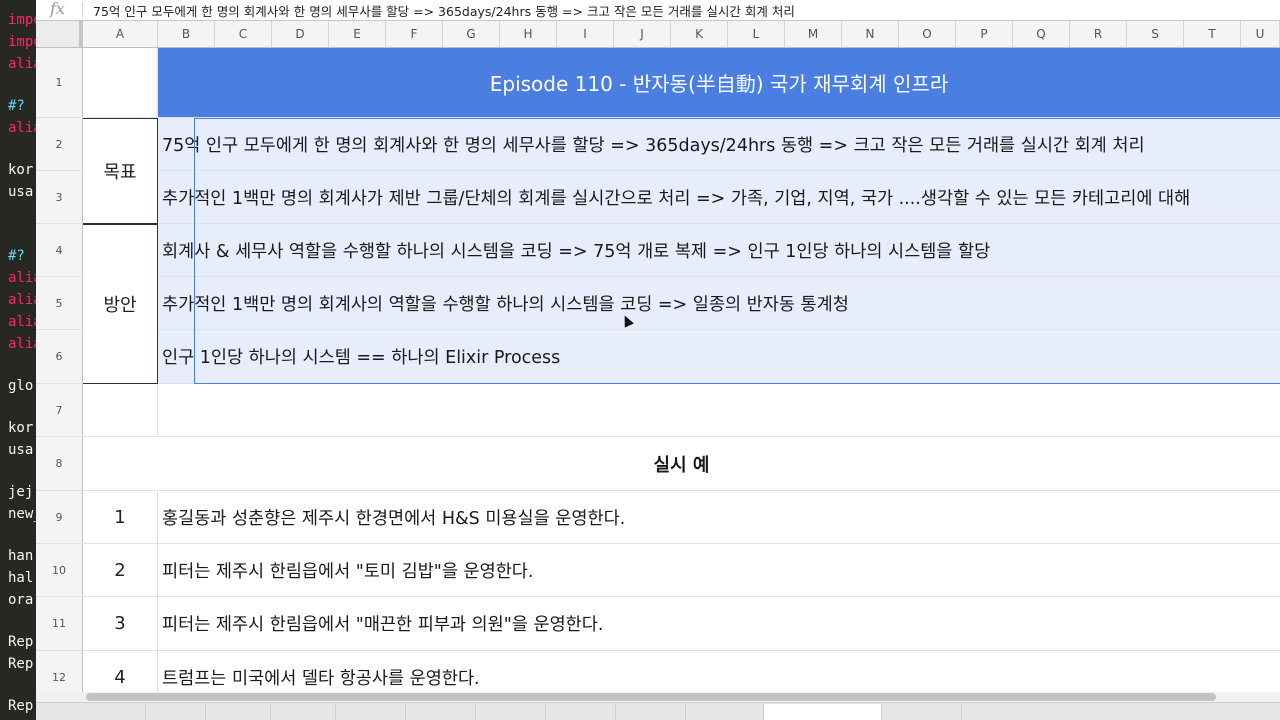 The height and width of the screenshot is (720, 1280). I want to click on column-header-q: Q, so click(1041, 34).